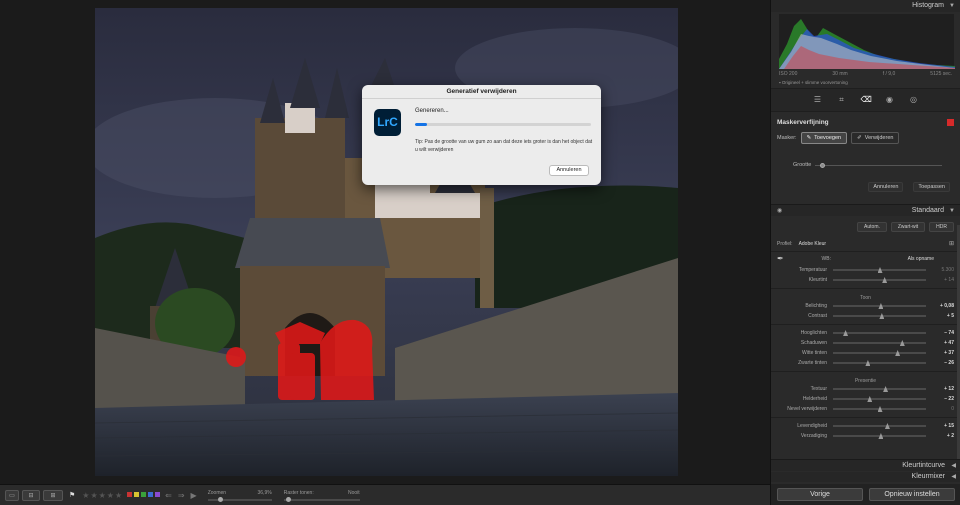  I want to click on slider-value: + 14, so click(944, 280).